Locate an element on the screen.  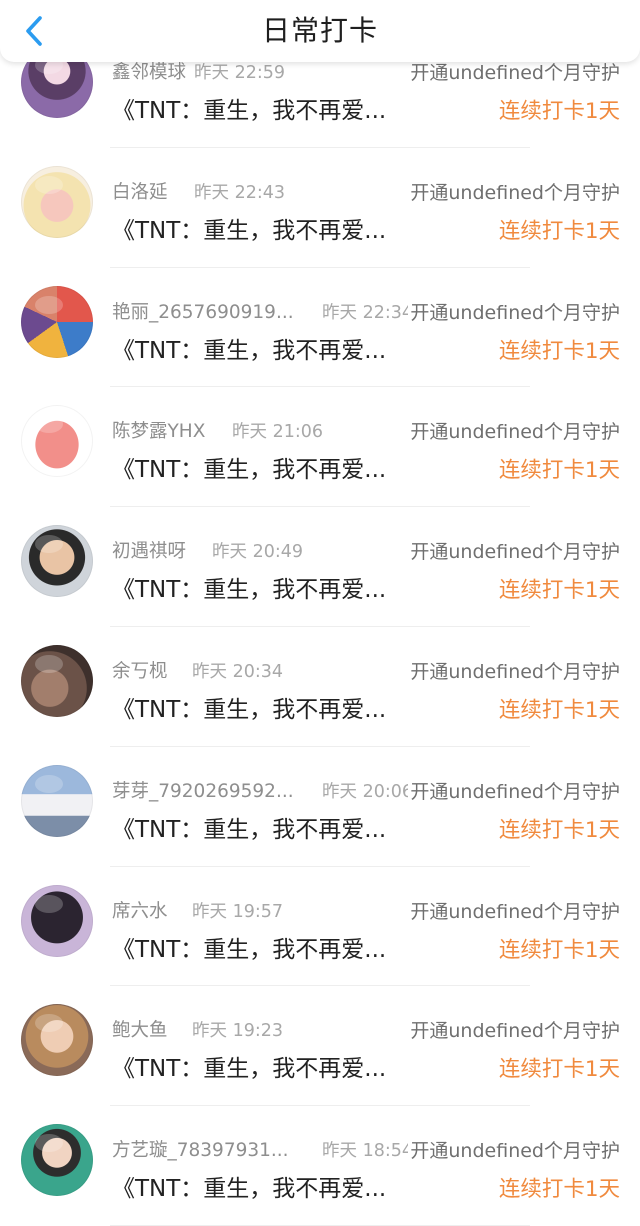
post-time: 昨天 20:06 is located at coordinates (367, 791).